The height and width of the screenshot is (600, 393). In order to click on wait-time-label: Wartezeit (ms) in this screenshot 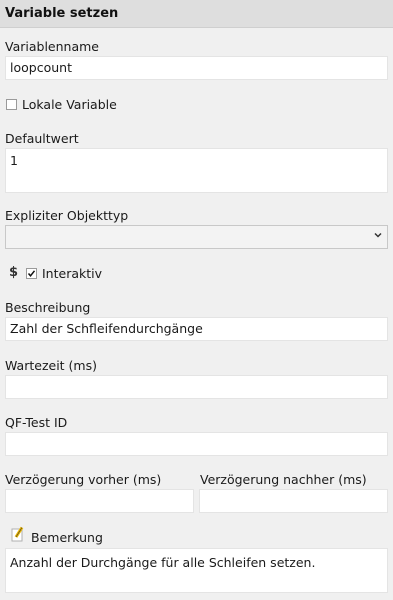, I will do `click(51, 365)`.